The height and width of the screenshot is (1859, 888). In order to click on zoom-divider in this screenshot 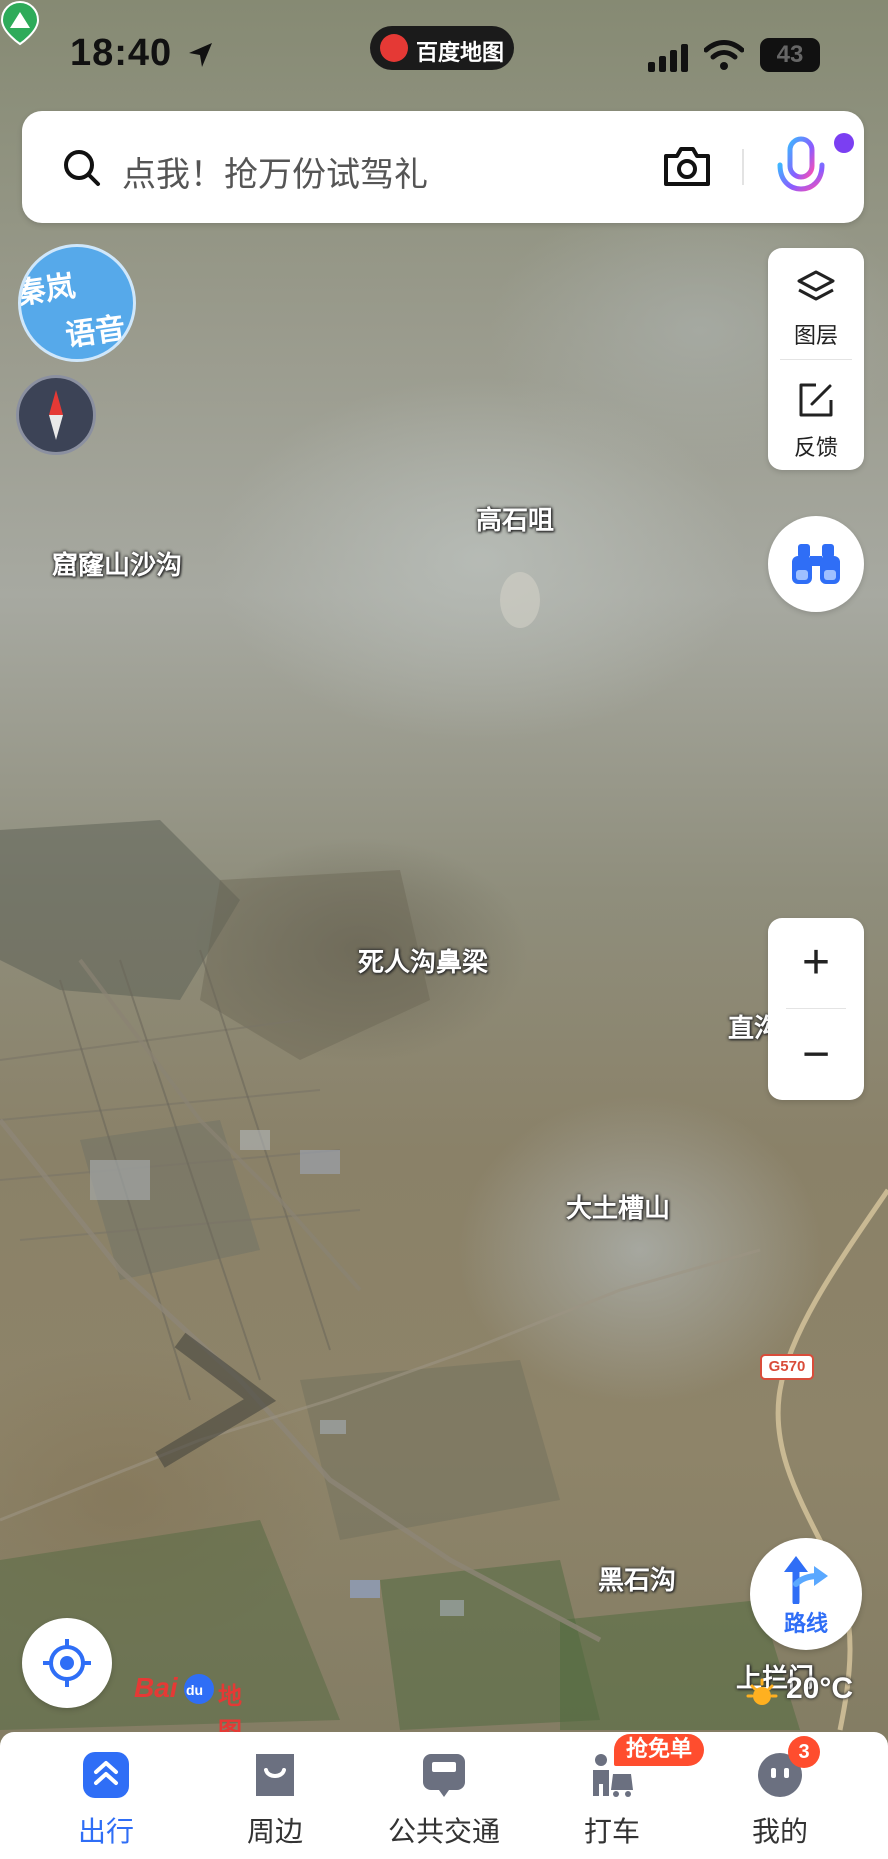, I will do `click(816, 1008)`.